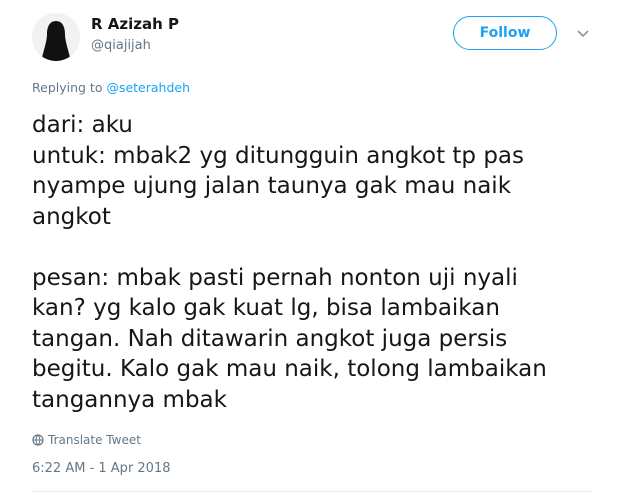  What do you see at coordinates (69, 87) in the screenshot?
I see `replying-to-label: Replying to` at bounding box center [69, 87].